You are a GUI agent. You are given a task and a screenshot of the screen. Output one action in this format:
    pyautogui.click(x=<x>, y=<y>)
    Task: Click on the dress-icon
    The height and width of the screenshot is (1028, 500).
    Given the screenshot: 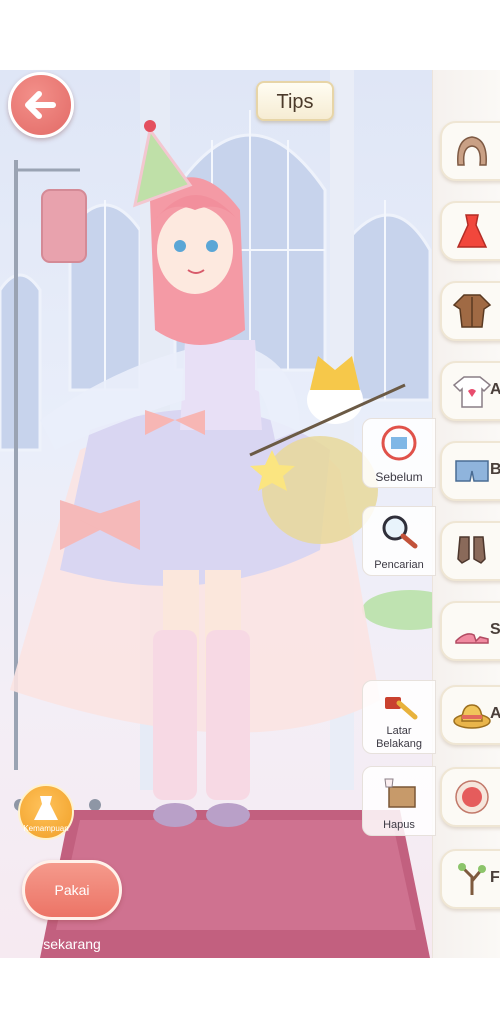 What is the action you would take?
    pyautogui.click(x=472, y=231)
    